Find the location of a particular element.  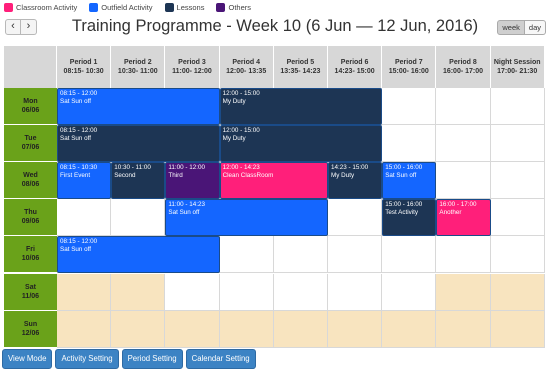

period-header: Period 2 10:30- 11:00 is located at coordinates (138, 67).